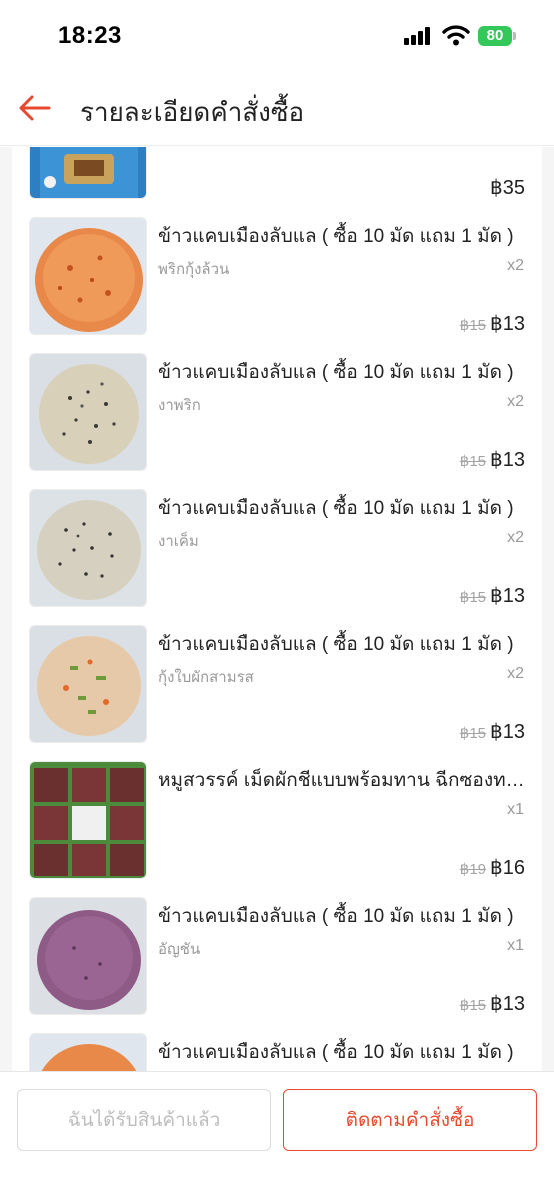 The height and width of the screenshot is (1199, 554). Describe the element at coordinates (90, 35) in the screenshot. I see `status-time: 18:23` at that location.